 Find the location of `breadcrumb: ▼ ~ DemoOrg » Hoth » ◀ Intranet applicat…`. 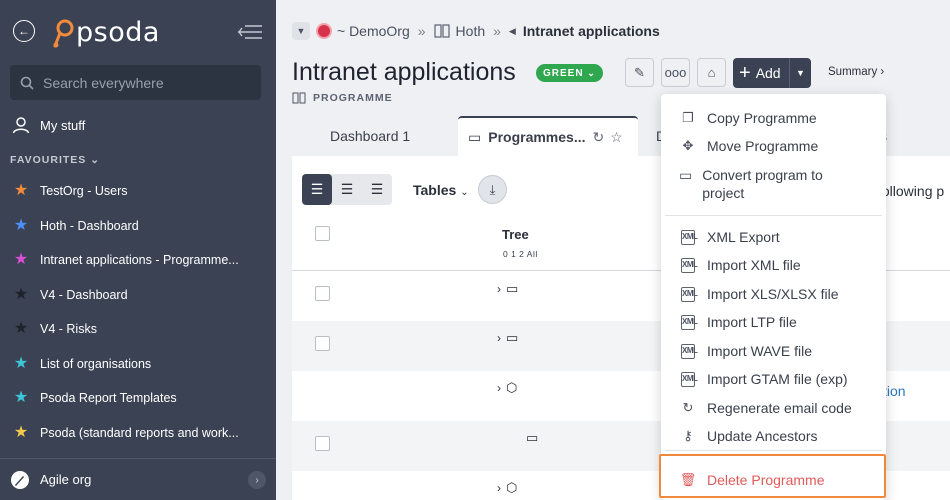

breadcrumb: ▼ ~ DemoOrg » Hoth » ◀ Intranet applicat… is located at coordinates (476, 31).